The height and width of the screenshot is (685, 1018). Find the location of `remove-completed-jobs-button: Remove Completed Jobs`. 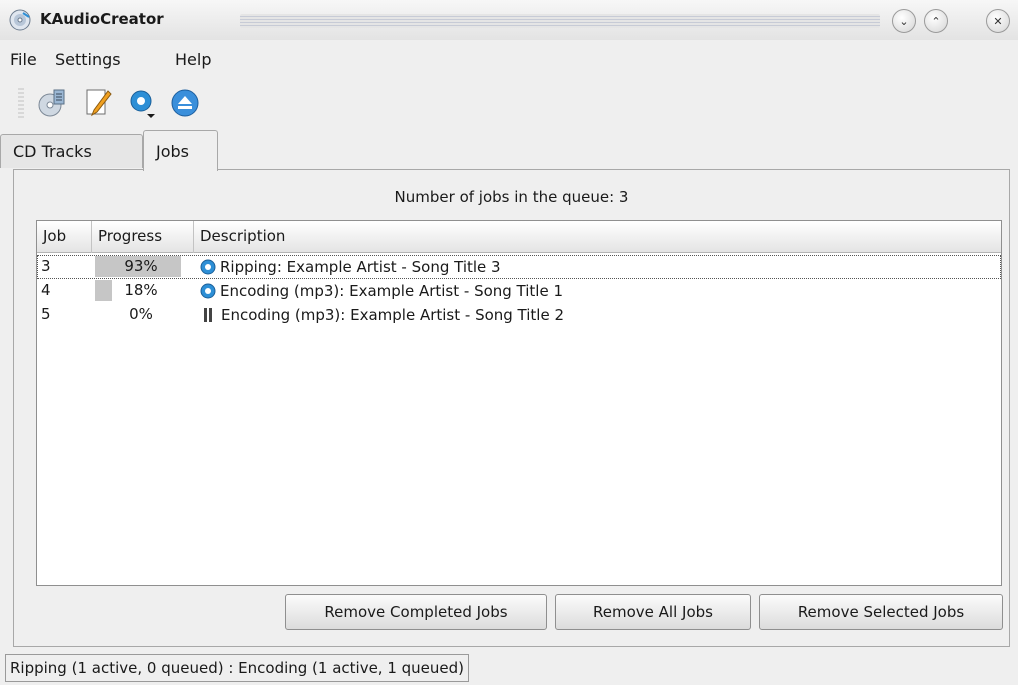

remove-completed-jobs-button: Remove Completed Jobs is located at coordinates (416, 612).